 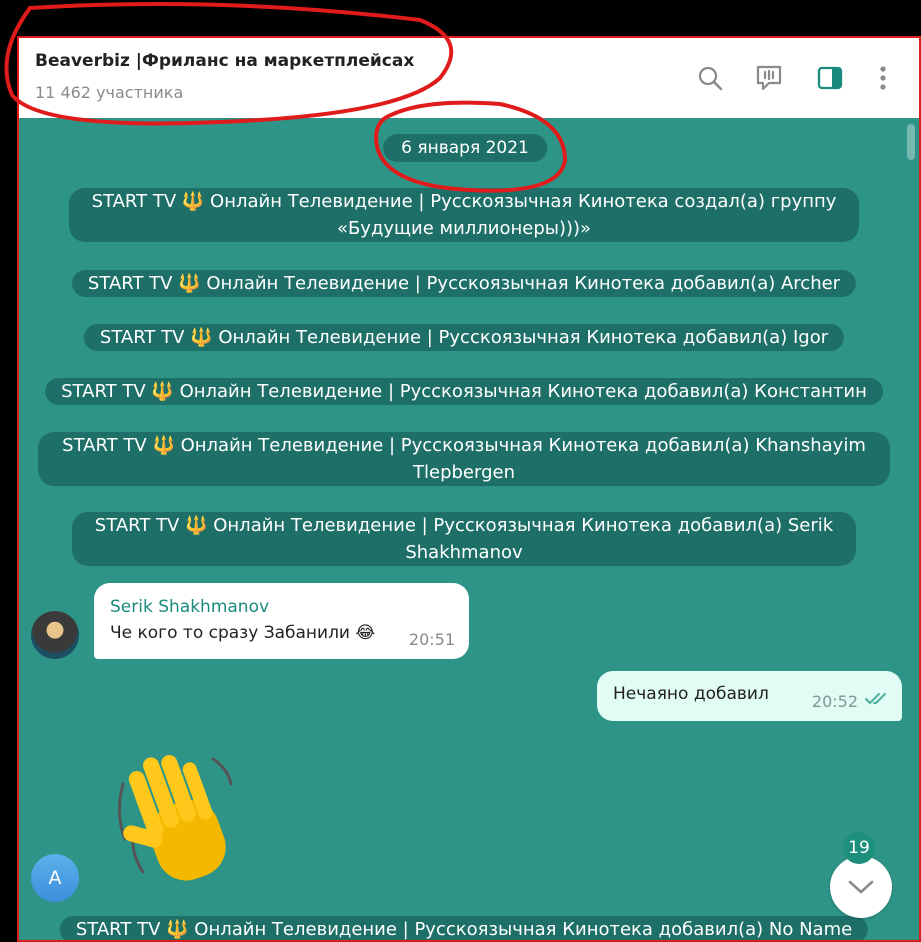 I want to click on more-button, so click(x=883, y=78).